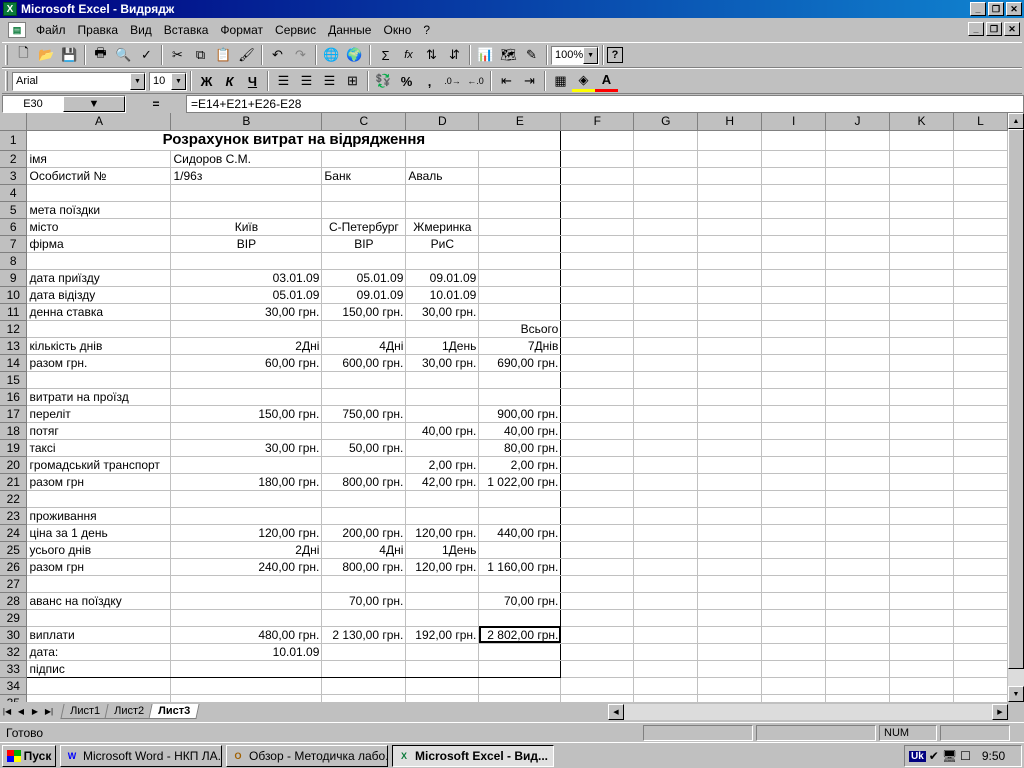 The width and height of the screenshot is (1024, 768). Describe the element at coordinates (300, 55) in the screenshot. I see `redo-icon: ↷` at that location.